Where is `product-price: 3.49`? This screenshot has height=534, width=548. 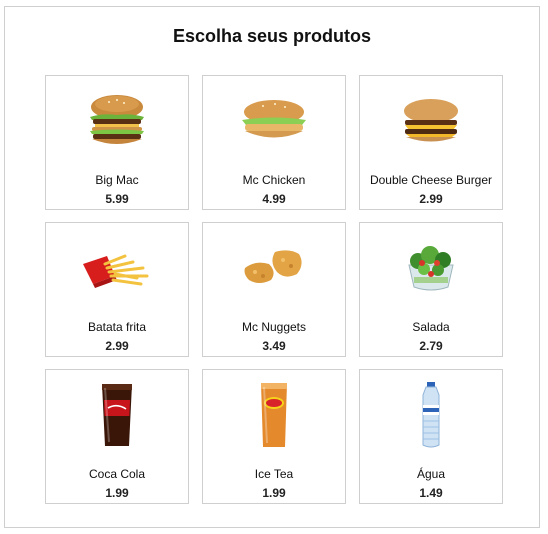
product-price: 3.49 is located at coordinates (274, 346).